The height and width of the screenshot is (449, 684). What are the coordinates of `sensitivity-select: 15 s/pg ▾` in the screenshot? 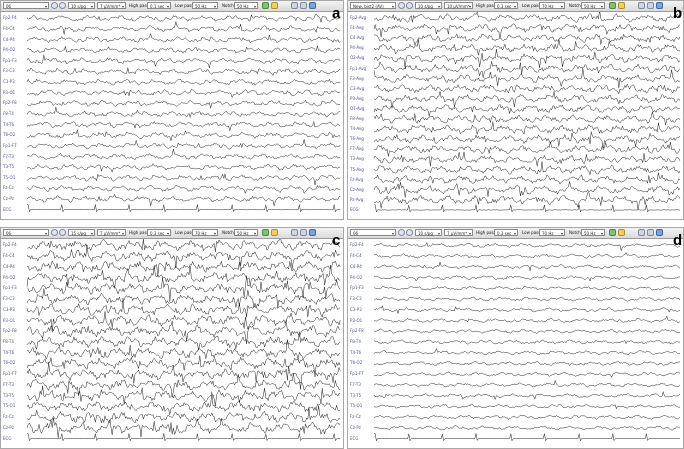 It's located at (81, 232).